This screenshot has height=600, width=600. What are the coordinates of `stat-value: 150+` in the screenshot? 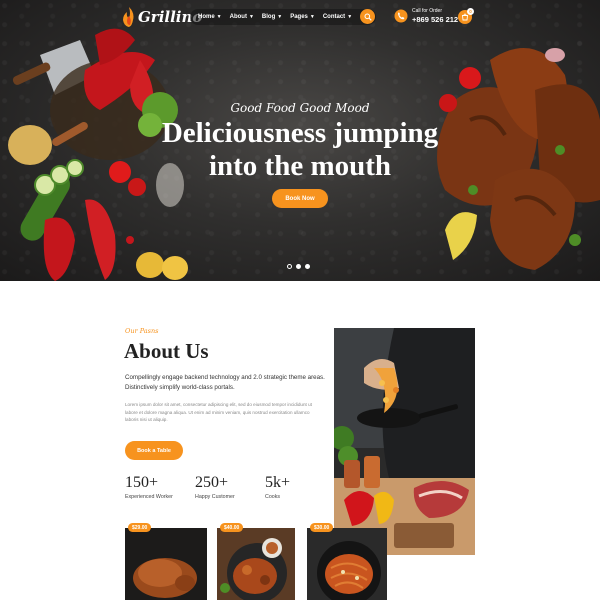 It's located at (142, 482).